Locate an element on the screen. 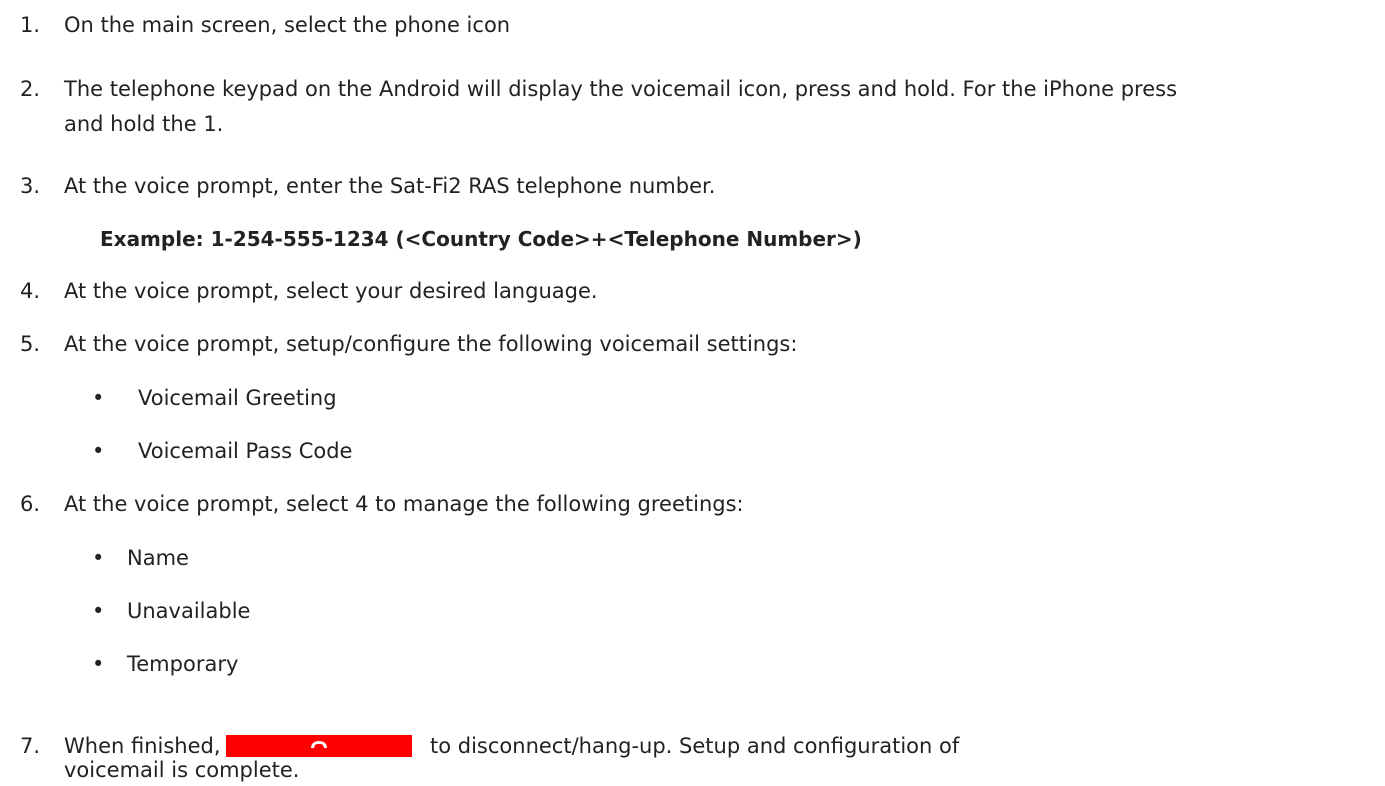 The image size is (1385, 786). step-number: 6. is located at coordinates (30, 504).